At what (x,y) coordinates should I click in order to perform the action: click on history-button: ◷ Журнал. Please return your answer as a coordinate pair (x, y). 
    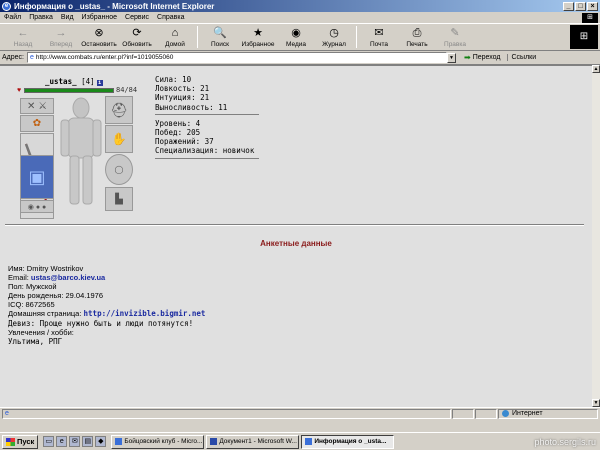
    Looking at the image, I should click on (334, 37).